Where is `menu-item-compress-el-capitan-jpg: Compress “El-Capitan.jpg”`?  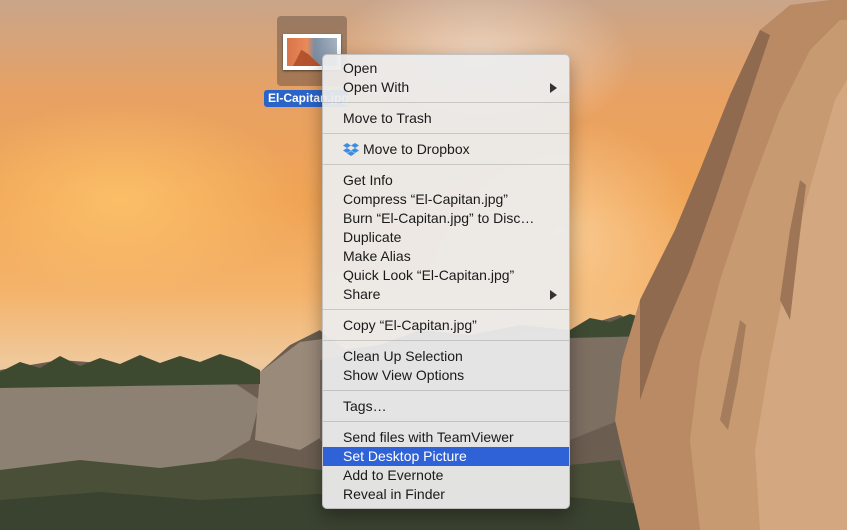 menu-item-compress-el-capitan-jpg: Compress “El-Capitan.jpg” is located at coordinates (446, 199).